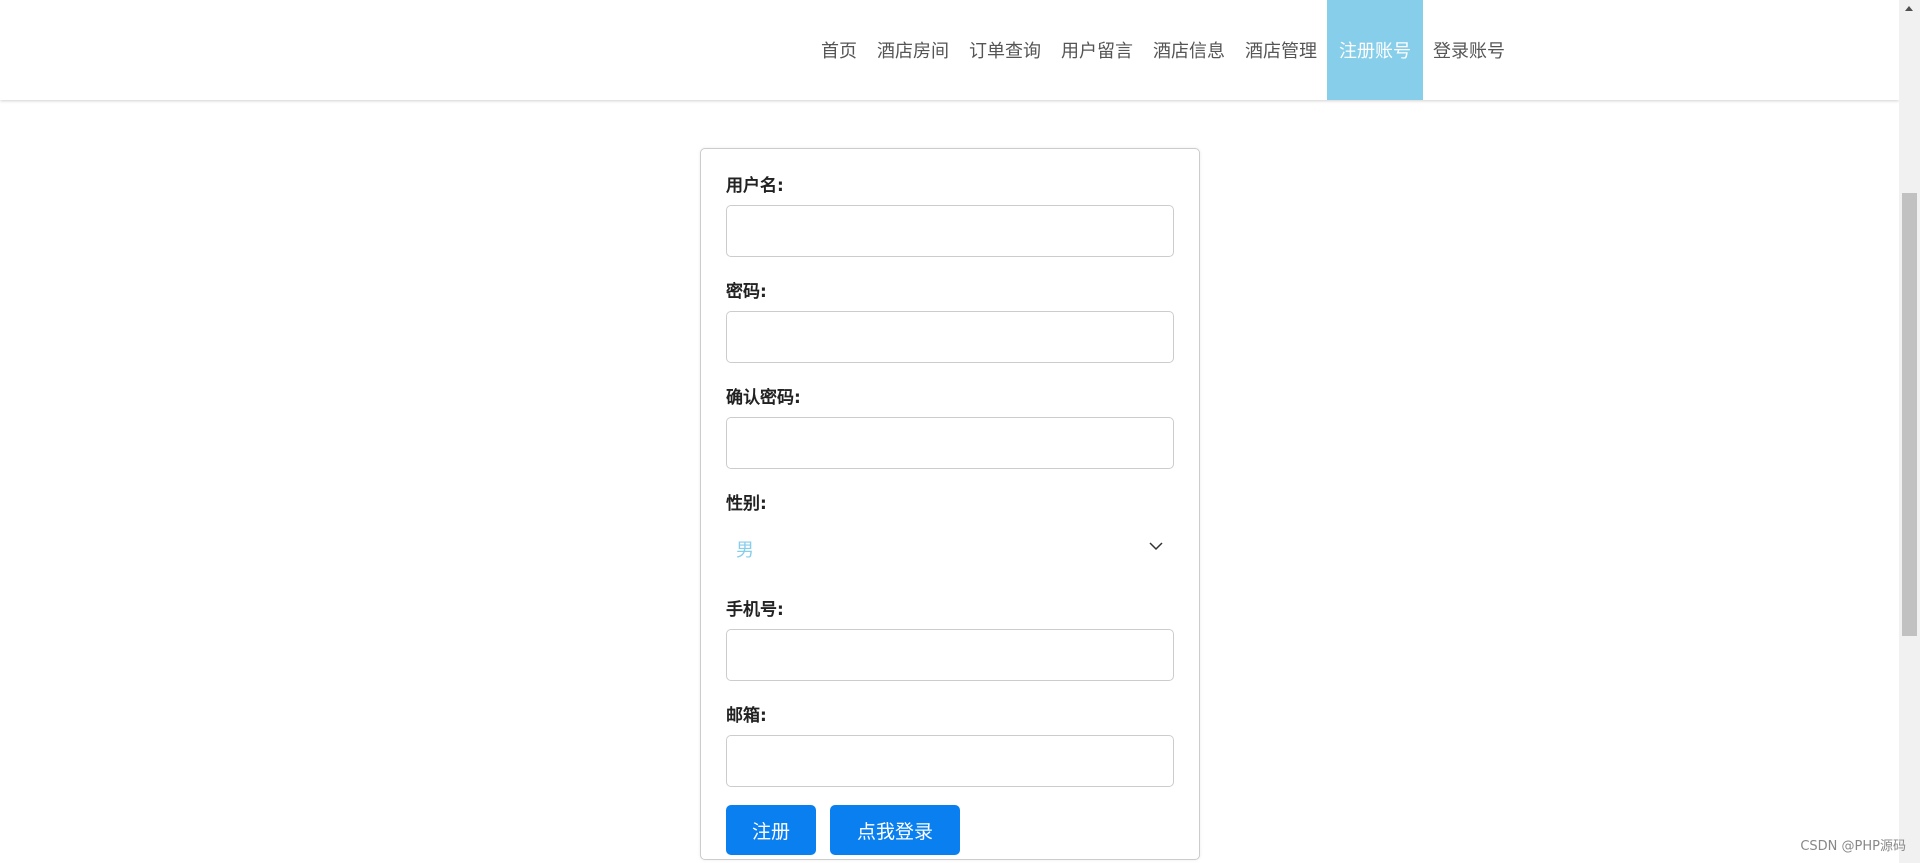  I want to click on go-to-login-button: 点我登录, so click(895, 830).